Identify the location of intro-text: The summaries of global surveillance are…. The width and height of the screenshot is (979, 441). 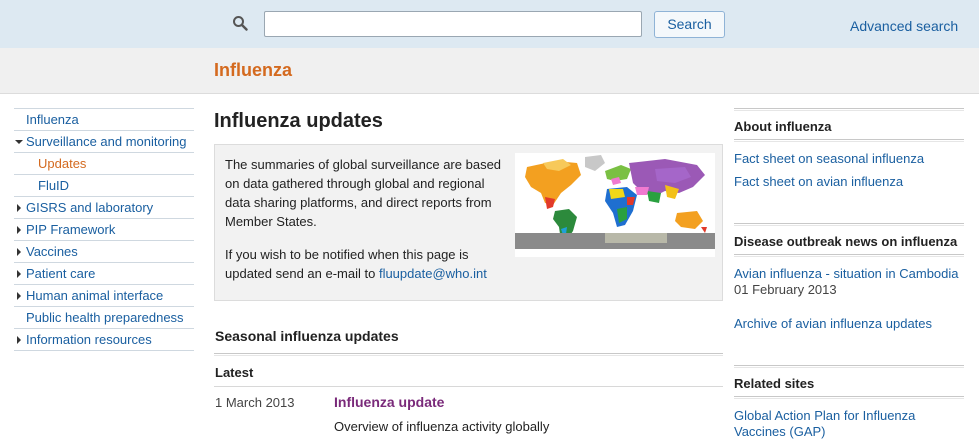
(363, 193).